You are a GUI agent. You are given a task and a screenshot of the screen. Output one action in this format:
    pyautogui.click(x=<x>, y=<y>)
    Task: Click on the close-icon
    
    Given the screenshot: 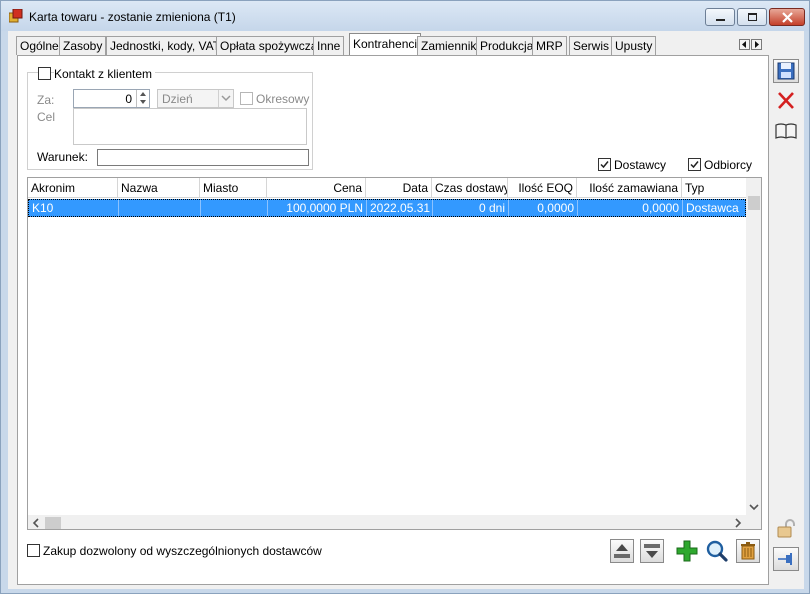 What is the action you would take?
    pyautogui.click(x=787, y=17)
    